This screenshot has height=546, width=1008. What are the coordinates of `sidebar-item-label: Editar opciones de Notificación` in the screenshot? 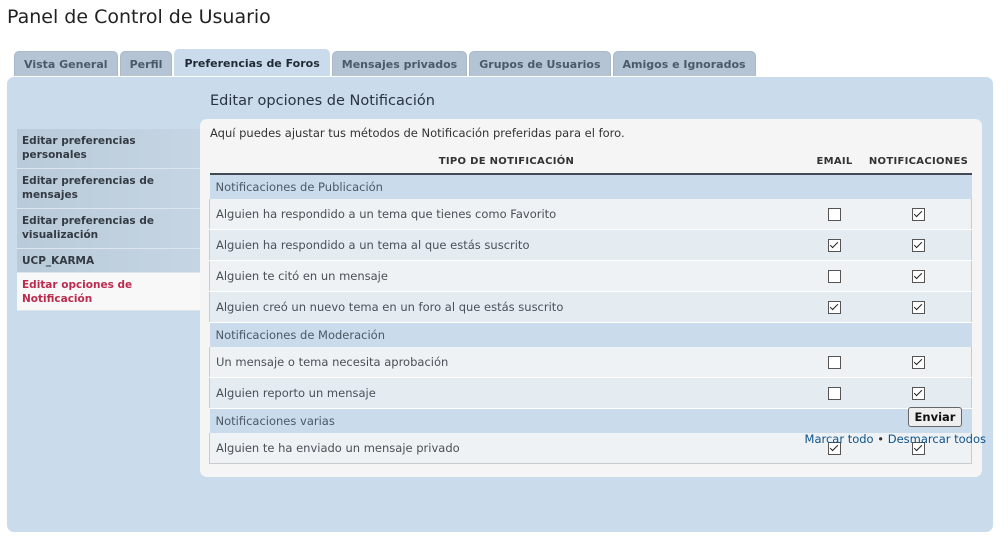 It's located at (77, 292).